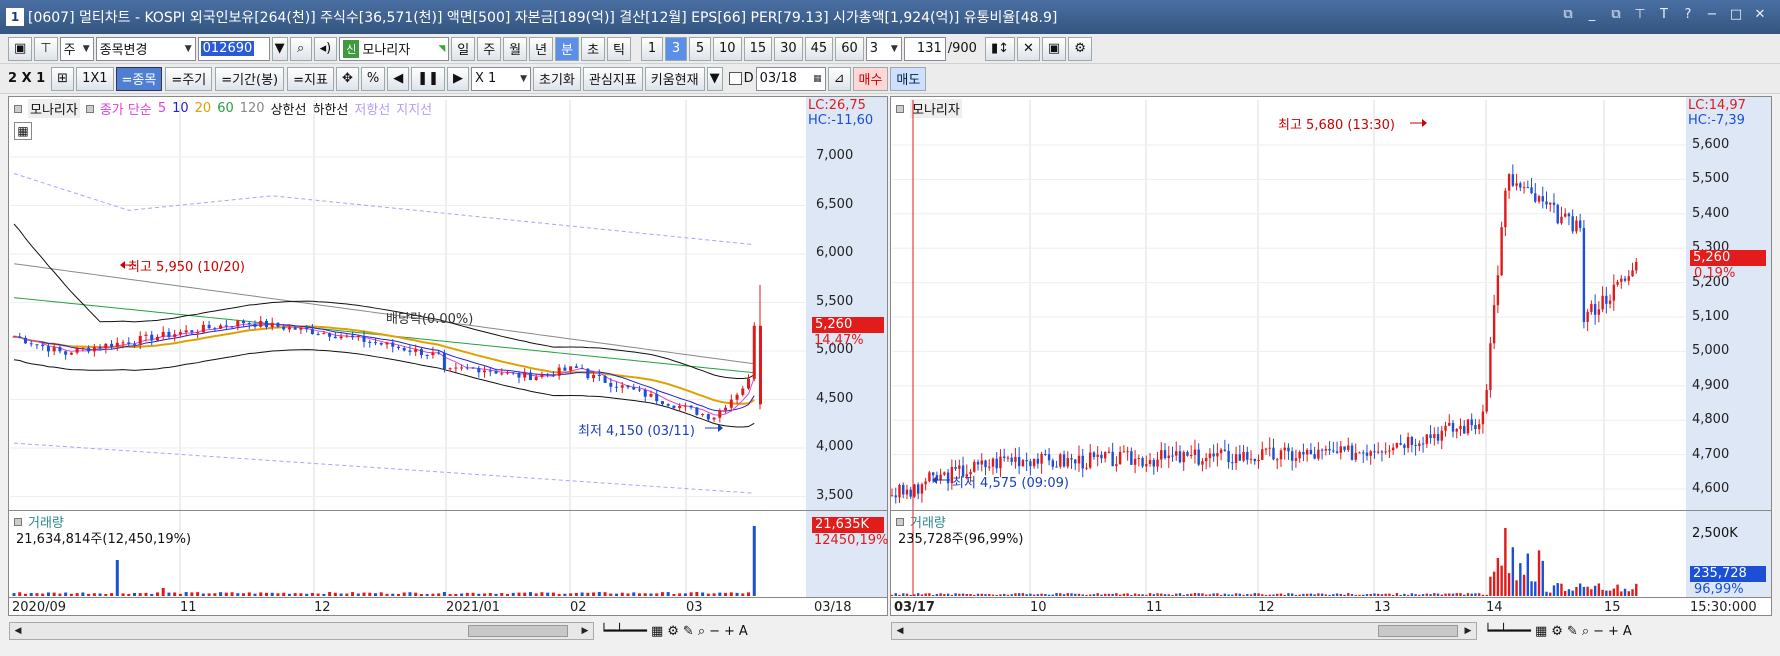  What do you see at coordinates (1541, 631) in the screenshot?
I see `right-table-view-icon: ▦` at bounding box center [1541, 631].